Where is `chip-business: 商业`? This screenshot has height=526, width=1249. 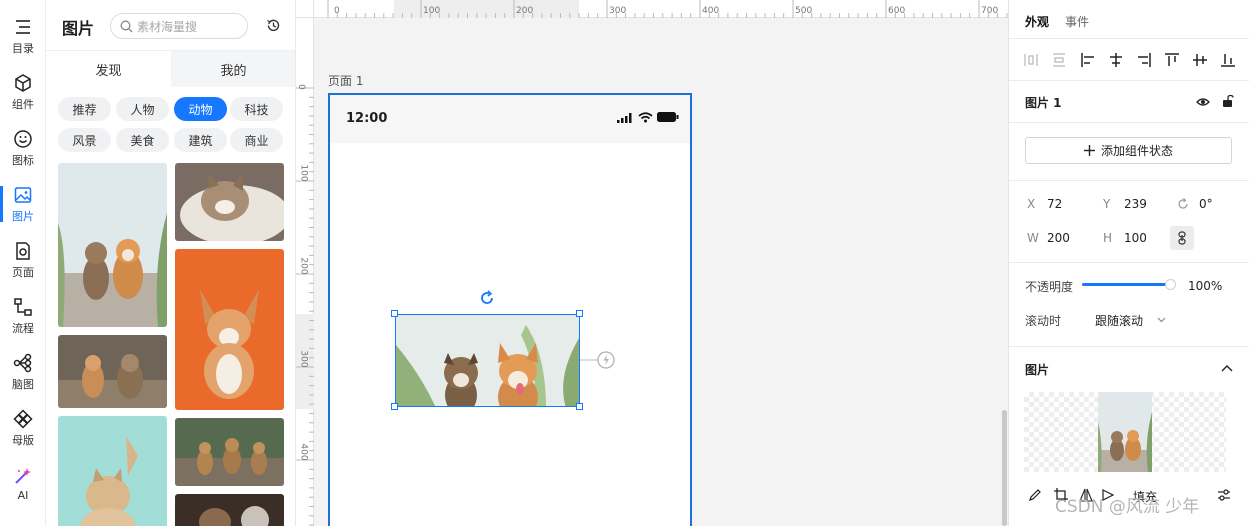
chip-business: 商业 is located at coordinates (256, 140).